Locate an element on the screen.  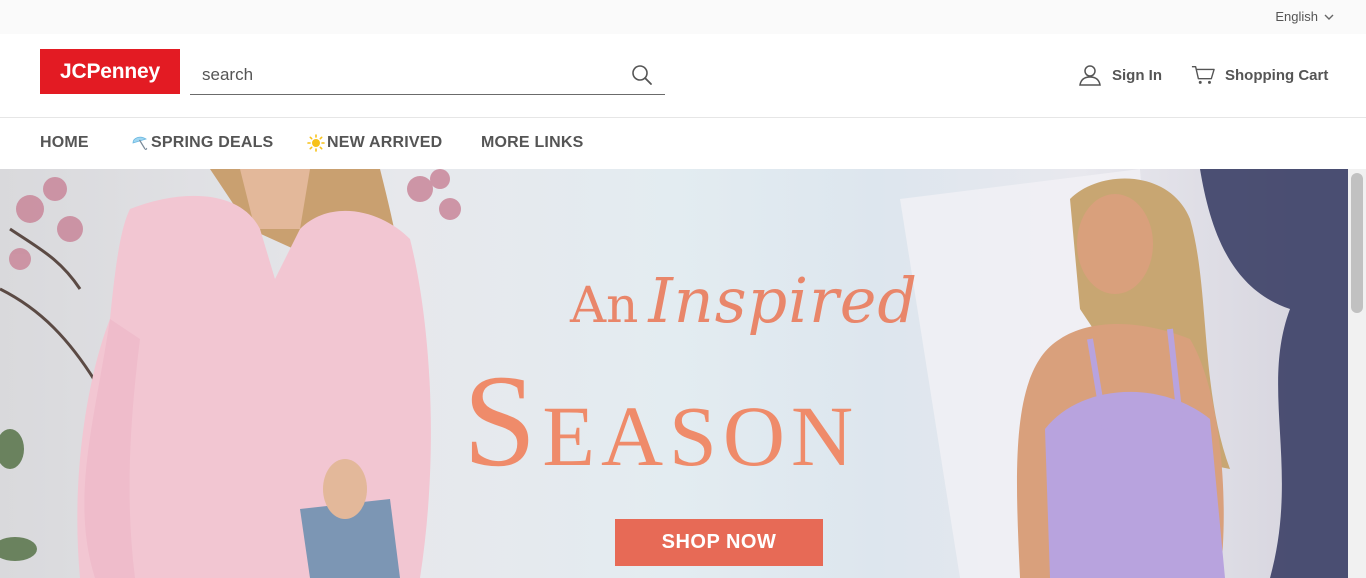
nav-item-new-arrived: NEW ARRIVED is located at coordinates (374, 143).